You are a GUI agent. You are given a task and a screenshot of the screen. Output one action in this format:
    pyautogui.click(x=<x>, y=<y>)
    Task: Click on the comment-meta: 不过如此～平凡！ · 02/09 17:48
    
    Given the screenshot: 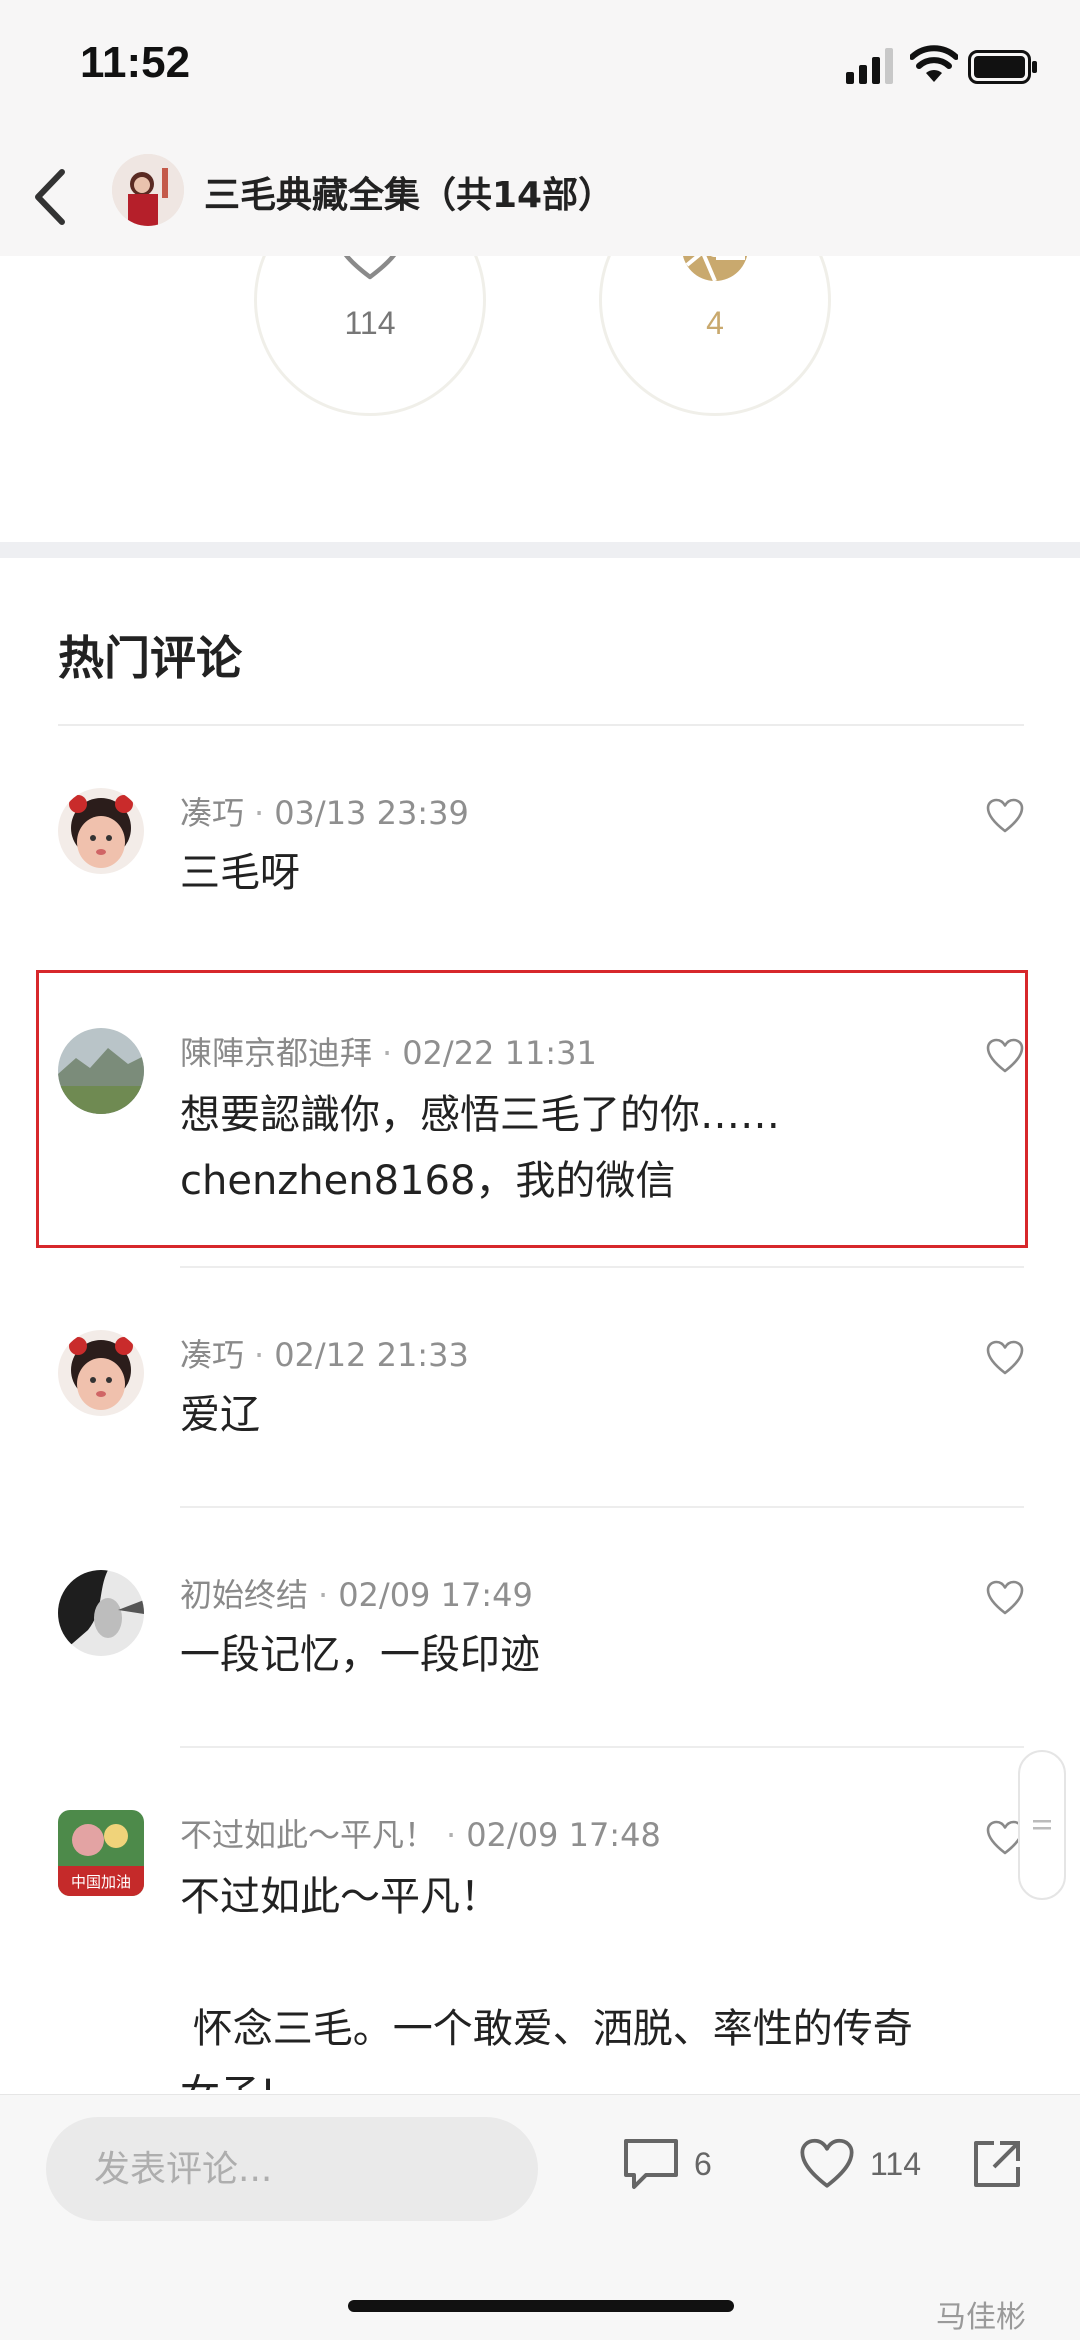 What is the action you would take?
    pyautogui.click(x=420, y=1835)
    